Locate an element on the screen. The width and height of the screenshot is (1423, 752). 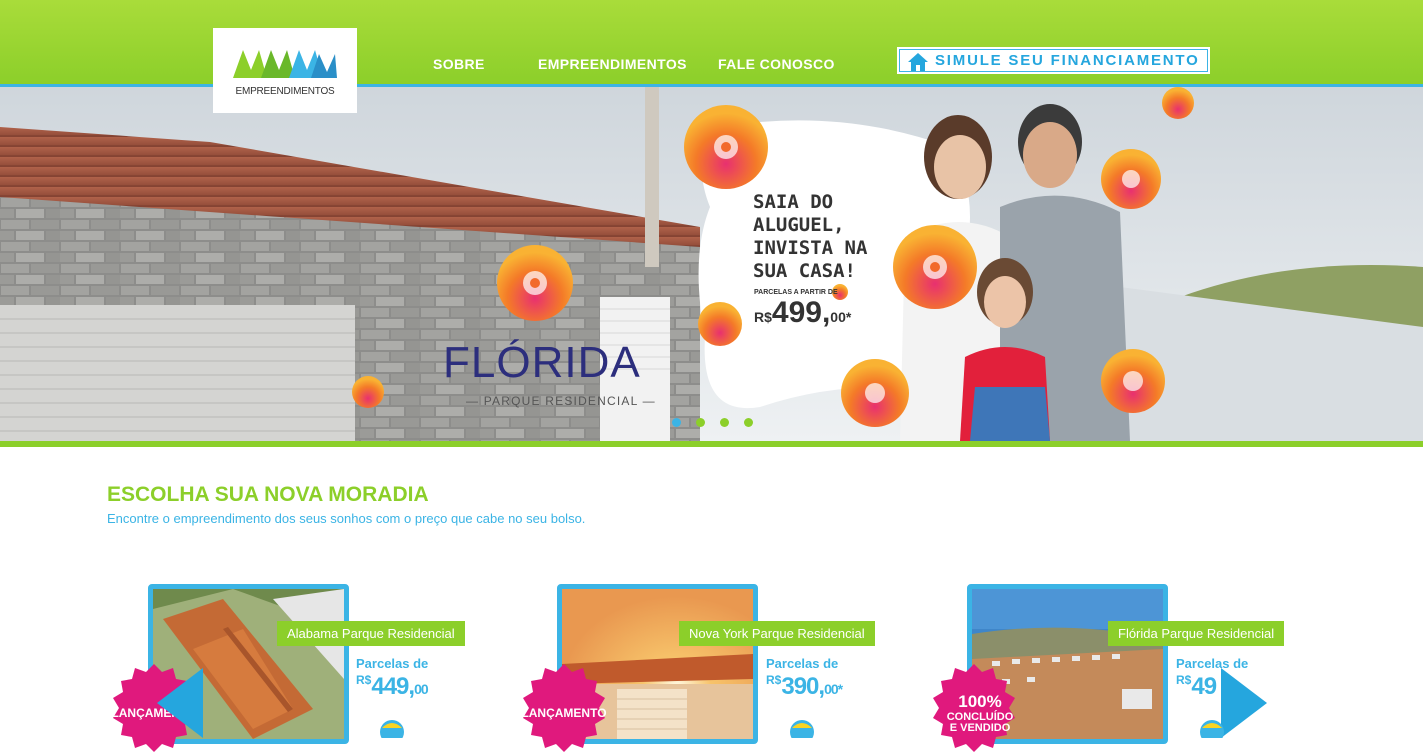
hero-slogan: SAIA DO ALUGUEL, INVISTA NA SUA CASA! is located at coordinates (810, 236).